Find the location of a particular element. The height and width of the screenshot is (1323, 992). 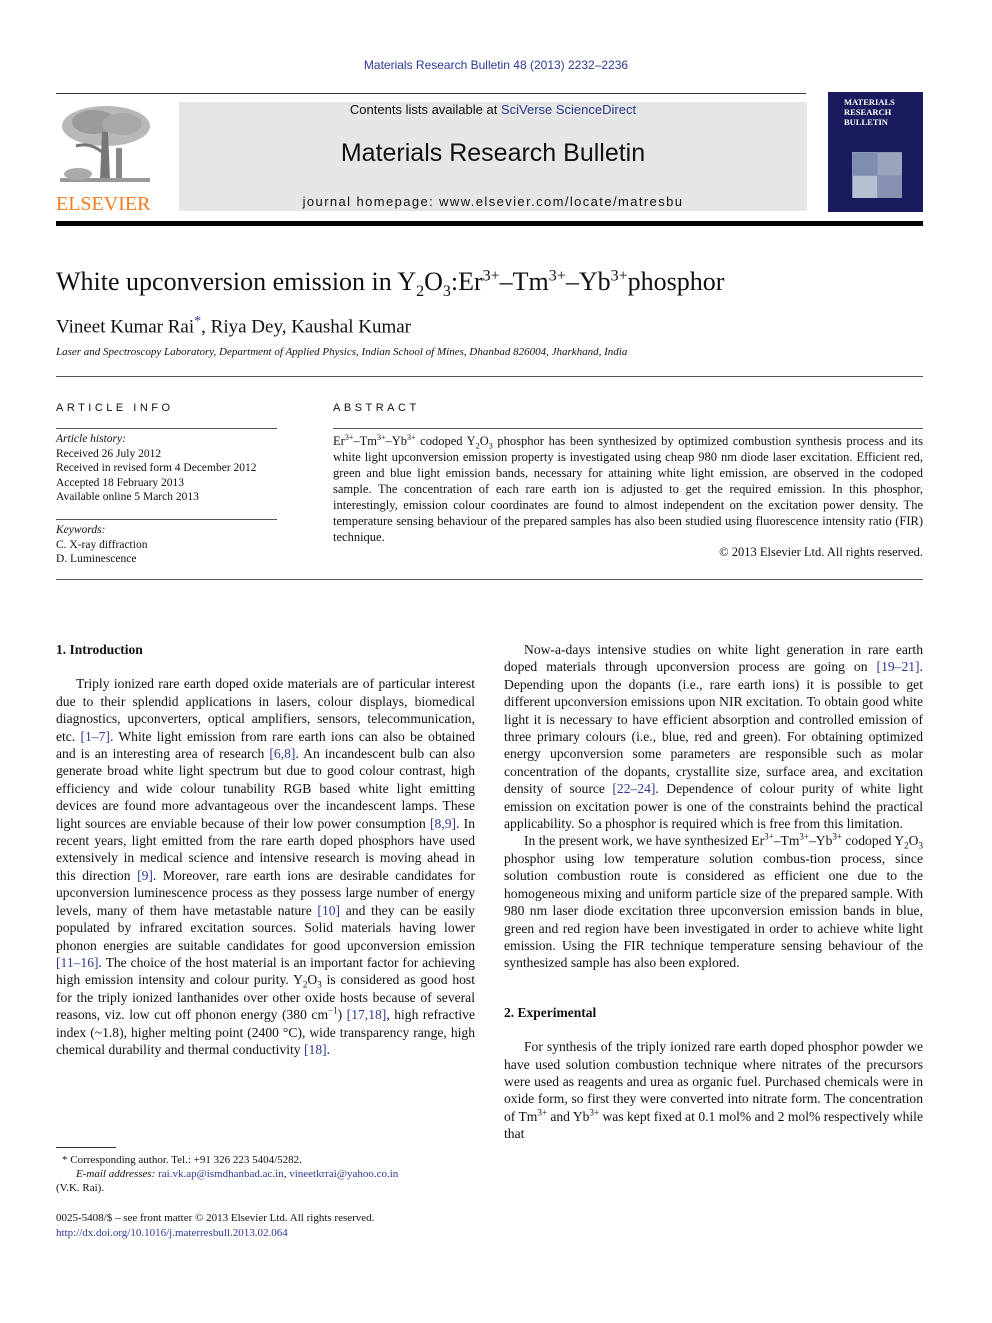

citation-link: [11–16] is located at coordinates (77, 962).